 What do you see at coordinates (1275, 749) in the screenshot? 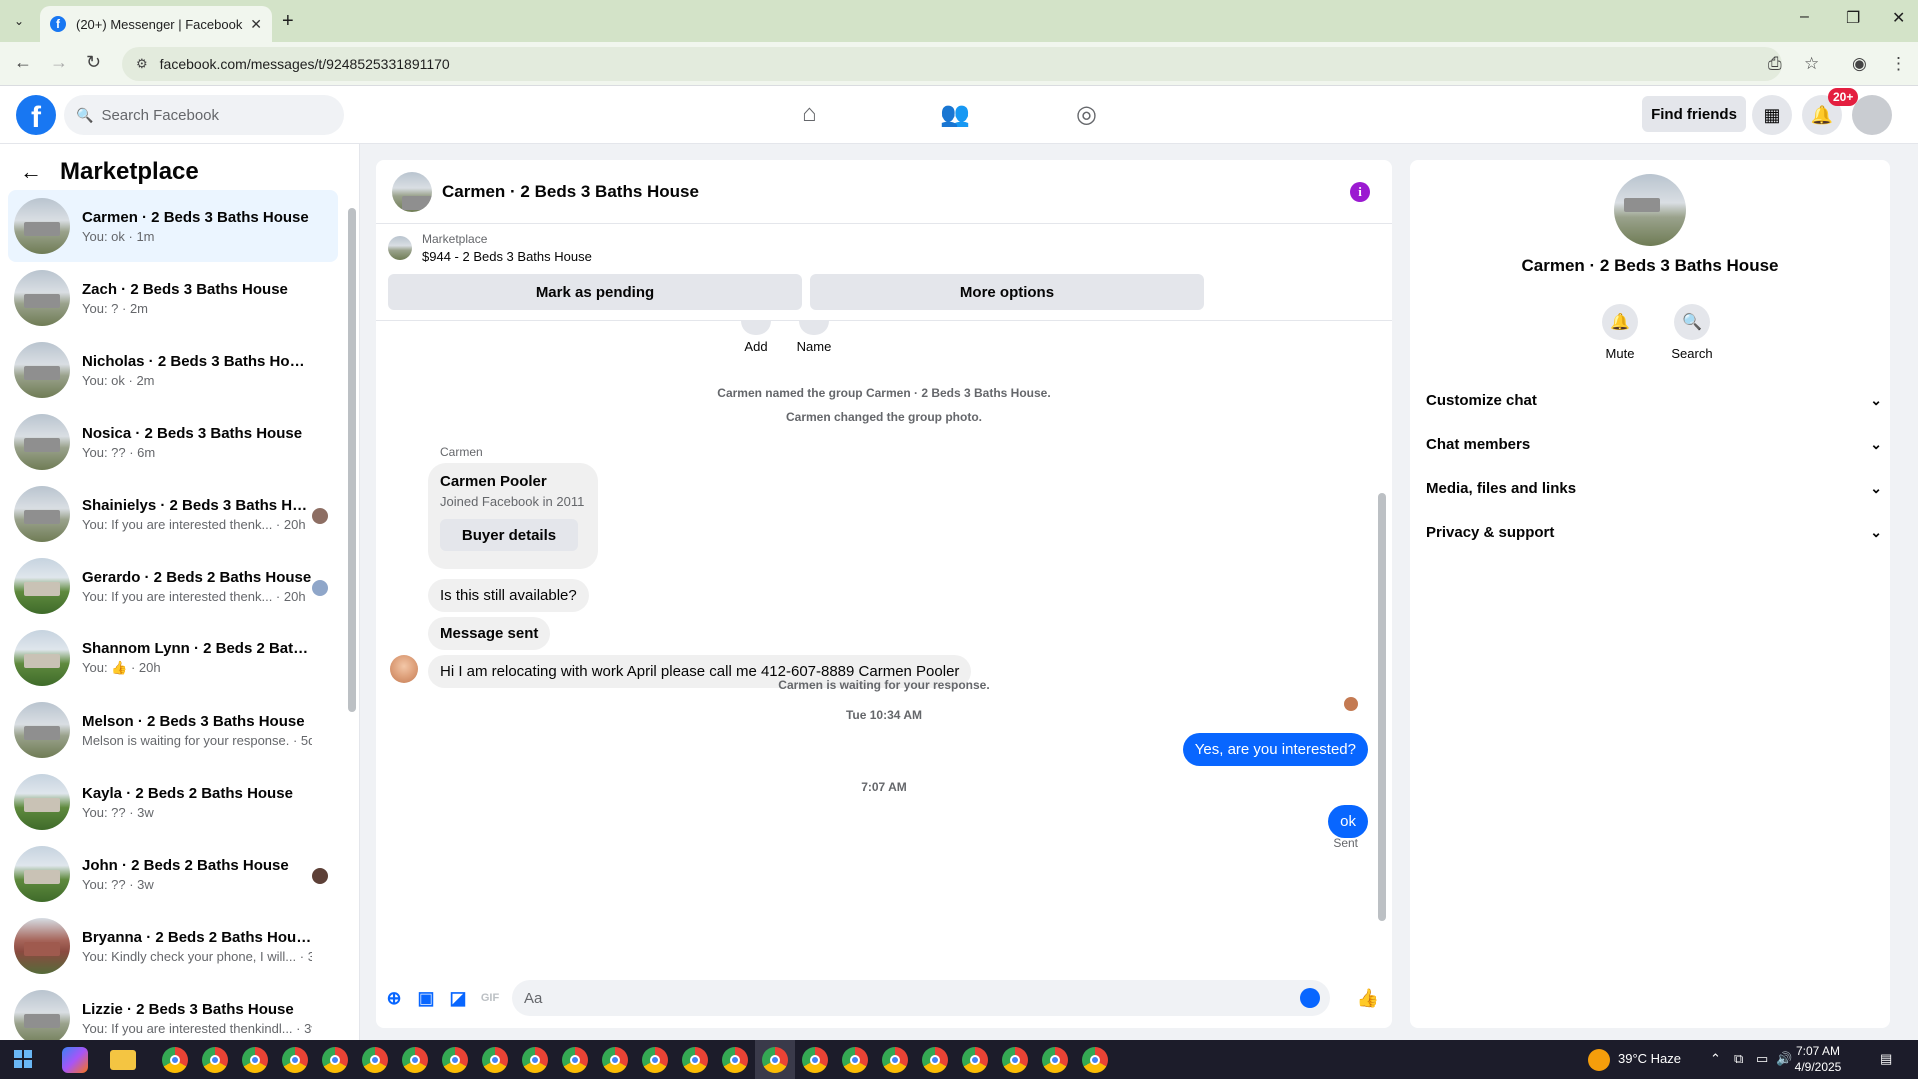
I see `outgoing-message: Yes, are you interested?` at bounding box center [1275, 749].